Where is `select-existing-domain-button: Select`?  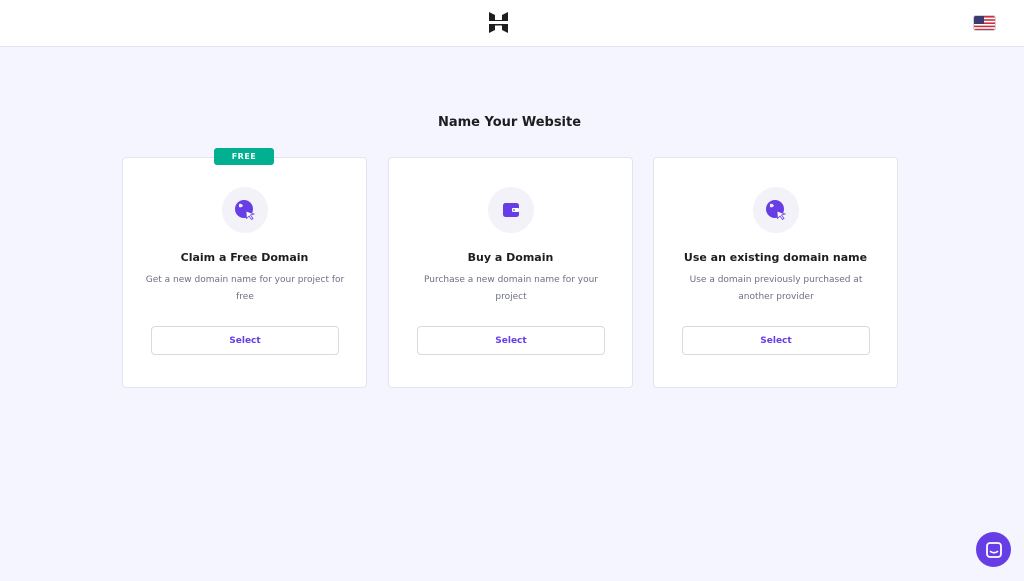
select-existing-domain-button: Select is located at coordinates (776, 340).